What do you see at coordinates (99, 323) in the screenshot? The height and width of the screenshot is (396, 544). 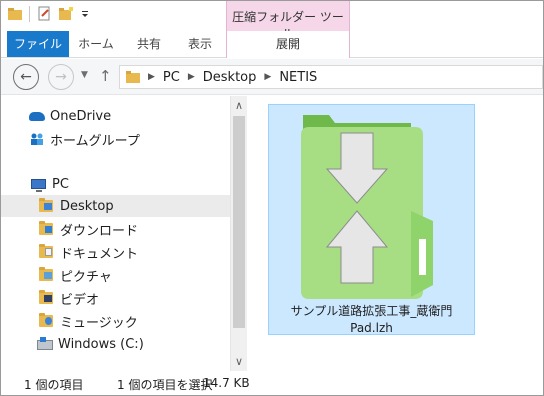 I see `sidebar-item-label: ミュージック` at bounding box center [99, 323].